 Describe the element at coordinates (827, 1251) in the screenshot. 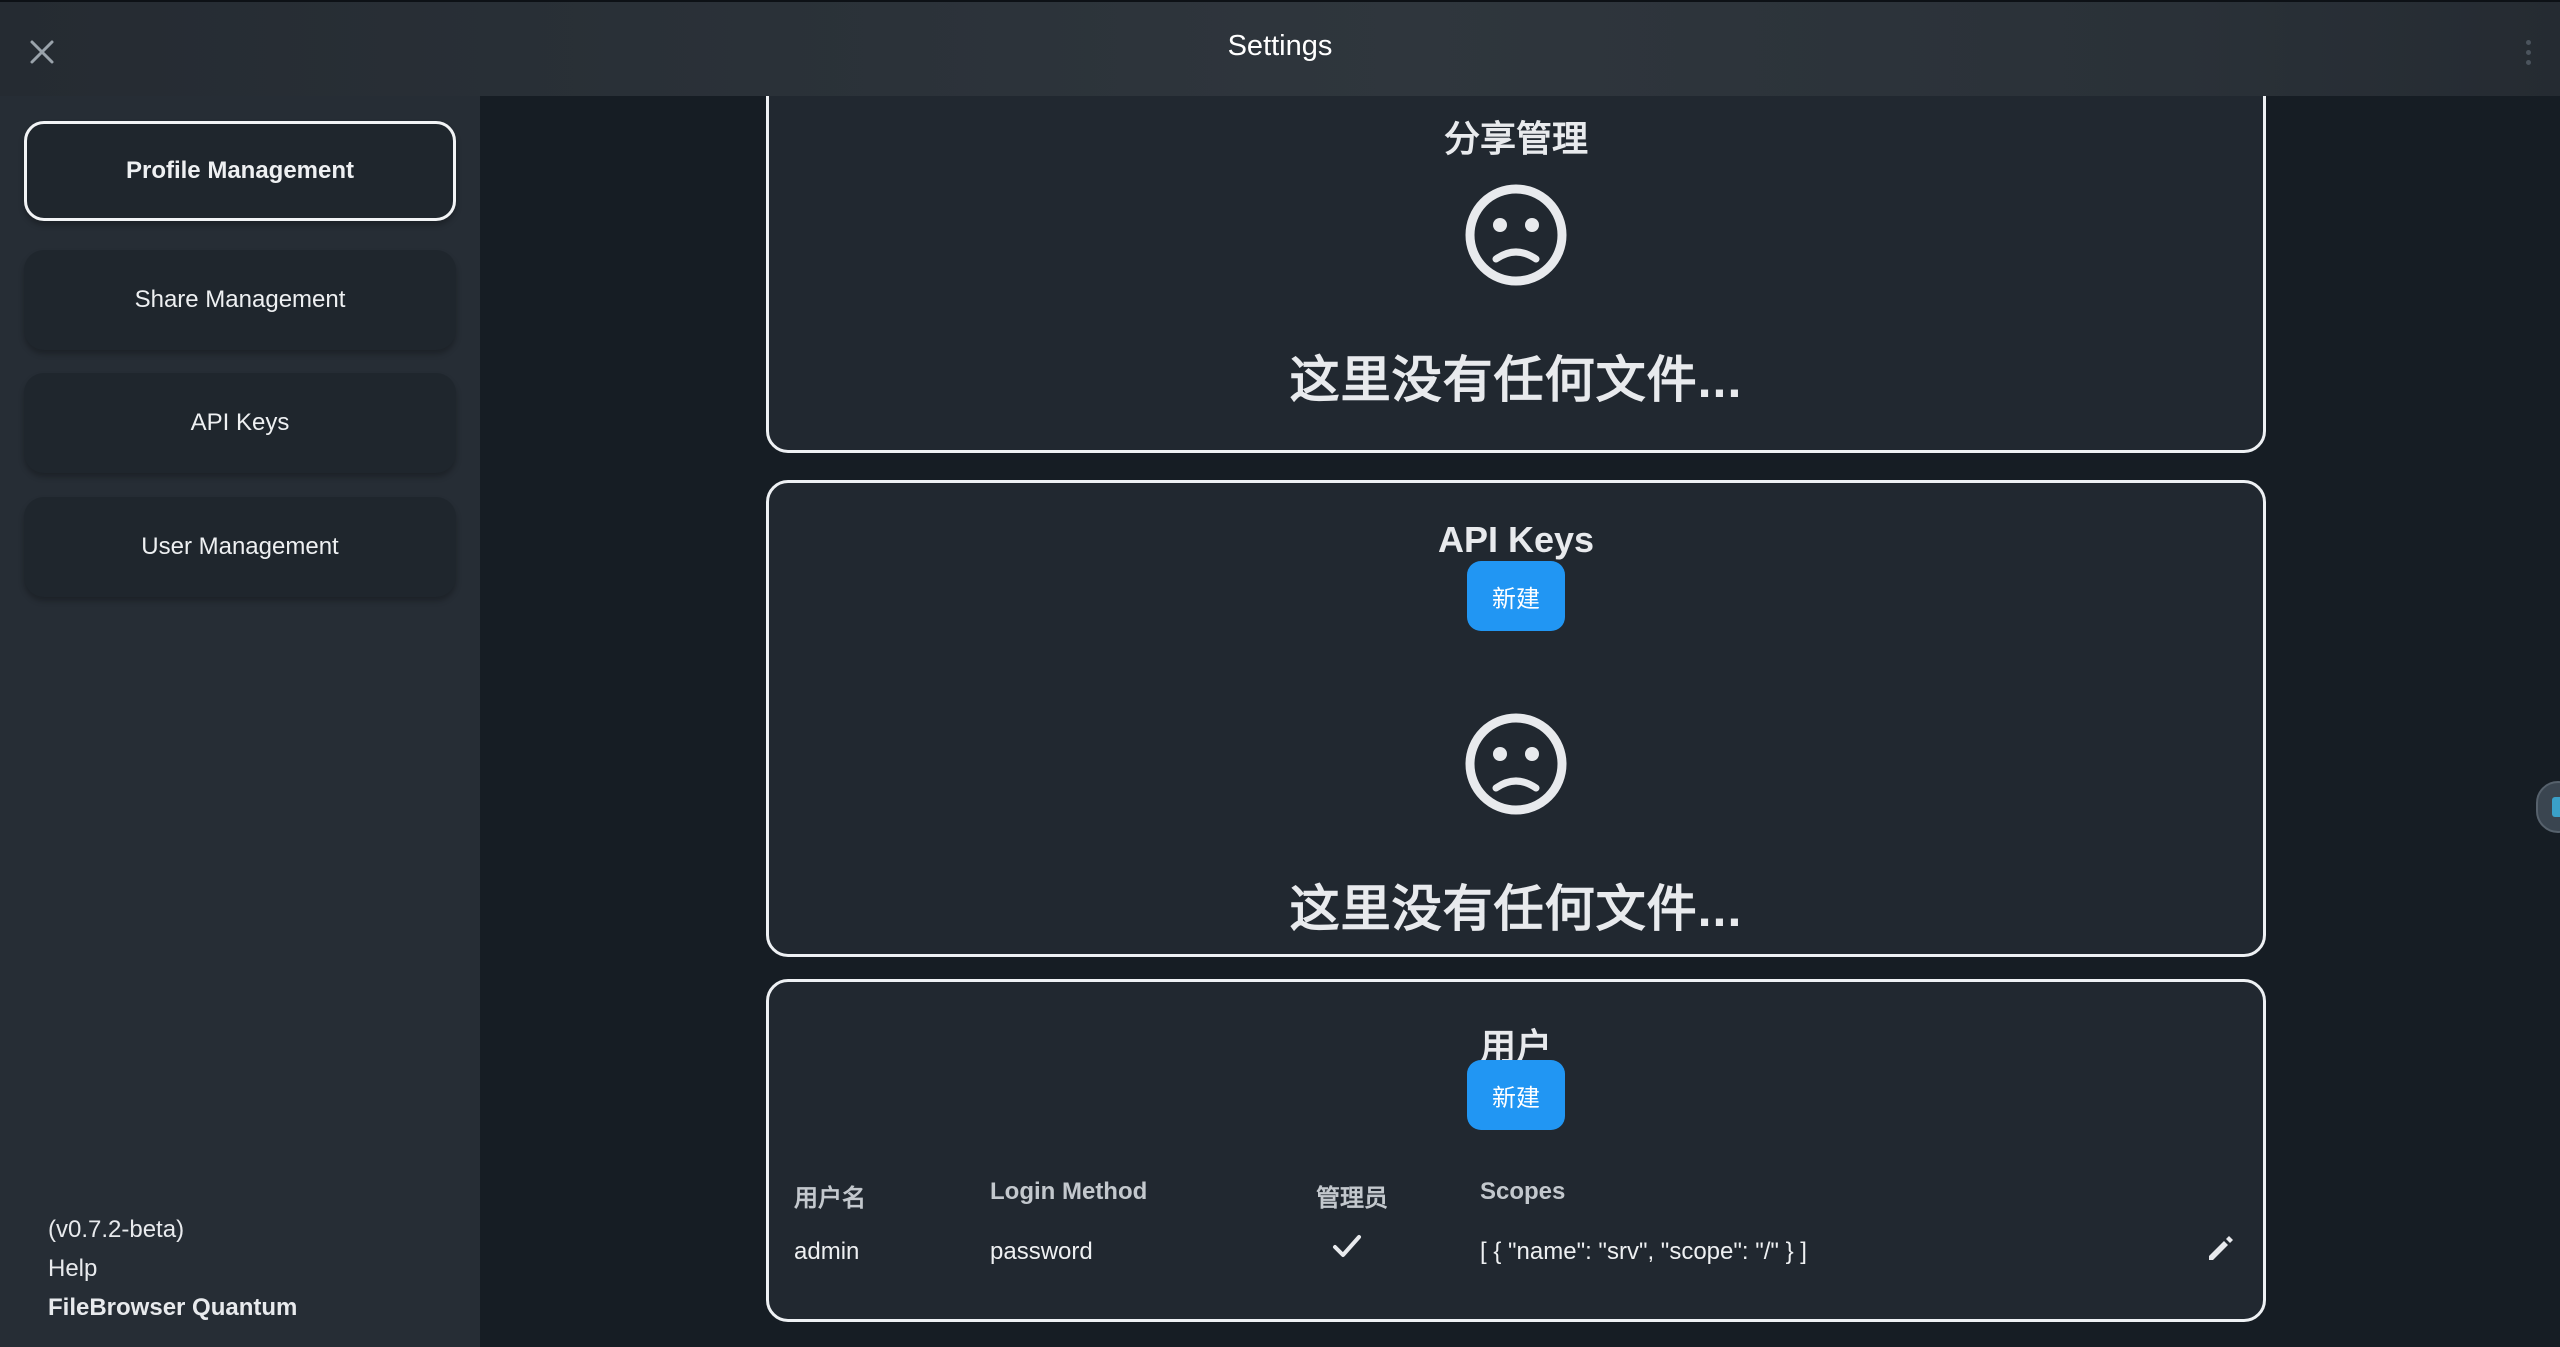

I see `cell-username: admin` at that location.